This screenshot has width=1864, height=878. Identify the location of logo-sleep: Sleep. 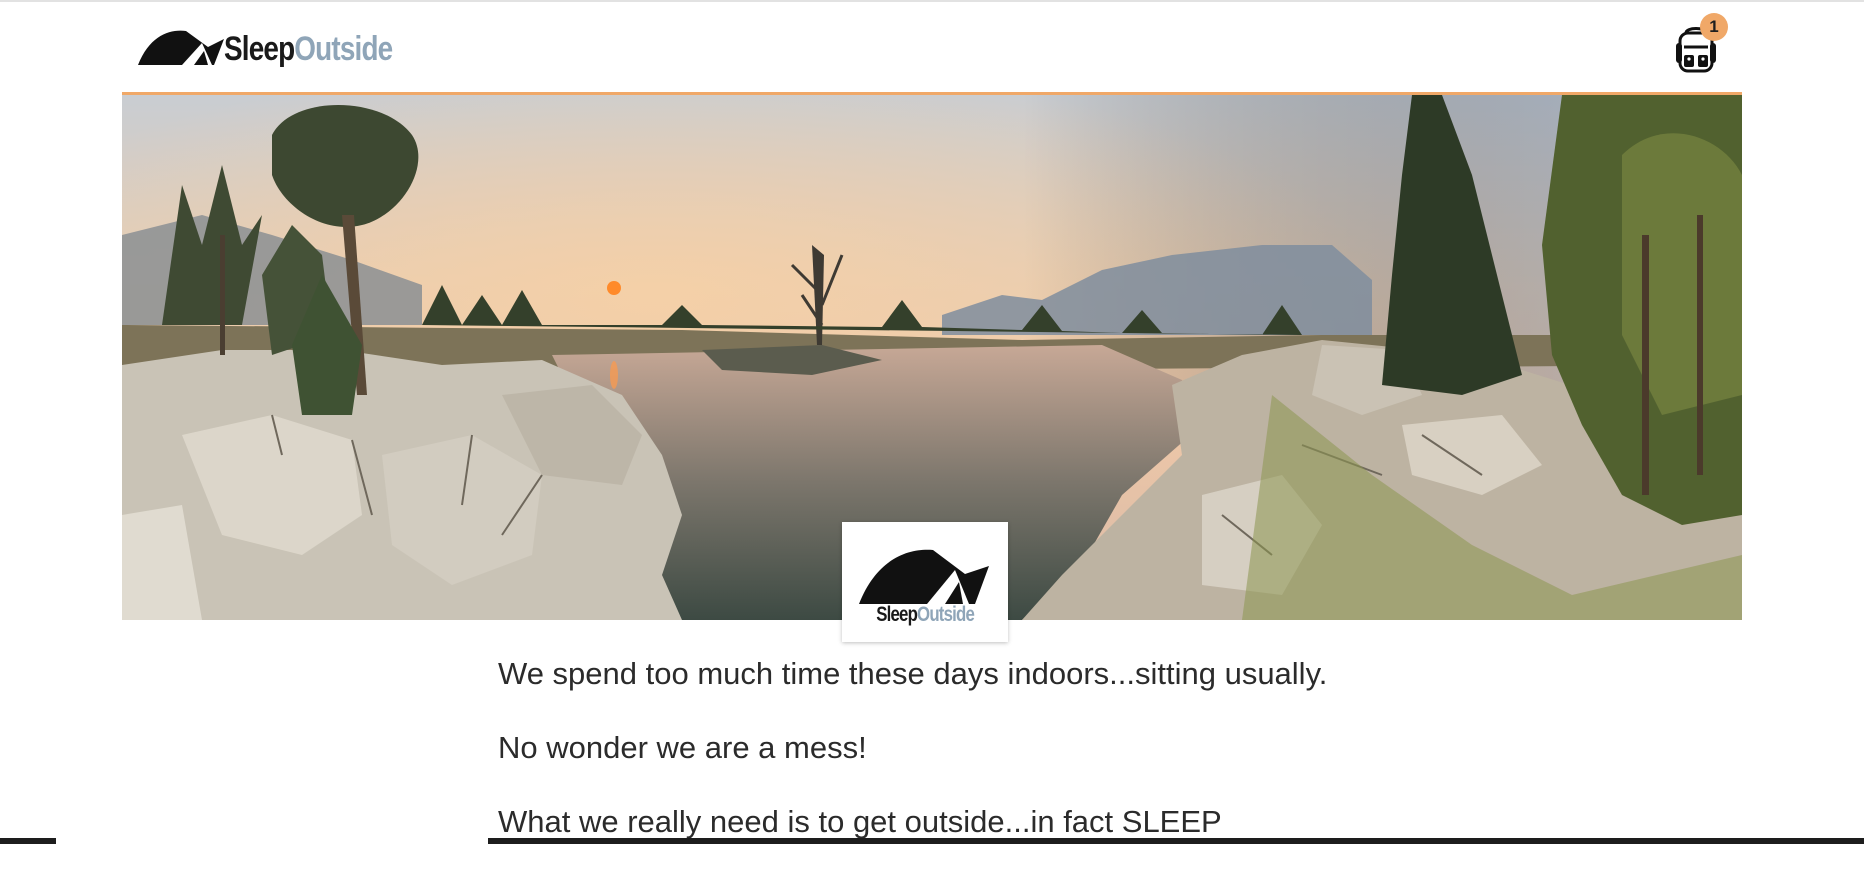
(259, 49).